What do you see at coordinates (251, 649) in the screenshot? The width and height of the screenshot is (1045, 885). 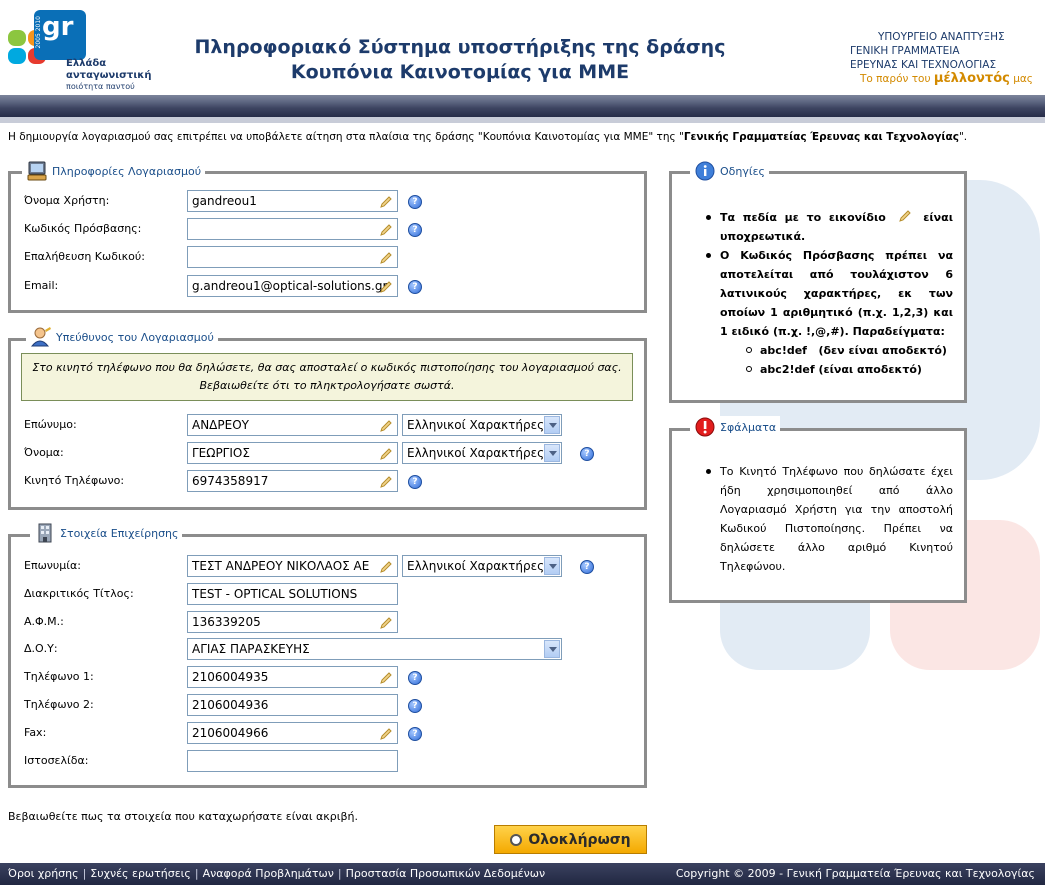 I see `doy-value: ΑΓΙΑΣ ΠΑΡΑΣΚΕΥΗΣ` at bounding box center [251, 649].